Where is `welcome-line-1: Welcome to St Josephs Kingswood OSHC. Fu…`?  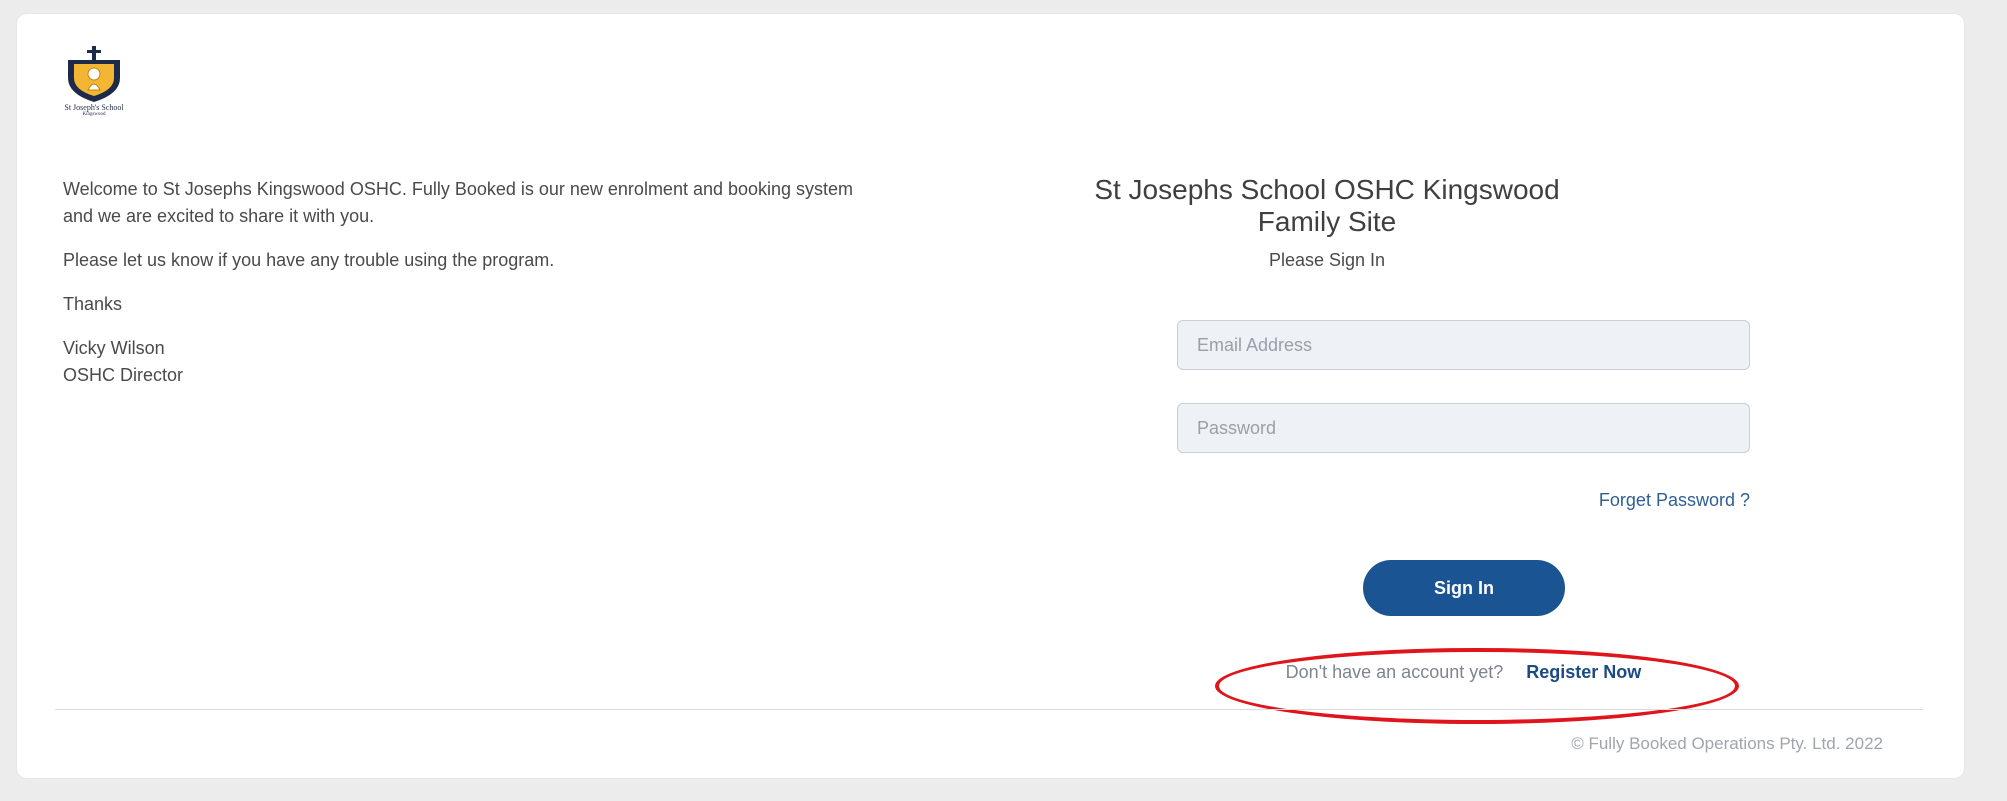
welcome-line-1: Welcome to St Josephs Kingswood OSHC. Fu… is located at coordinates (458, 189).